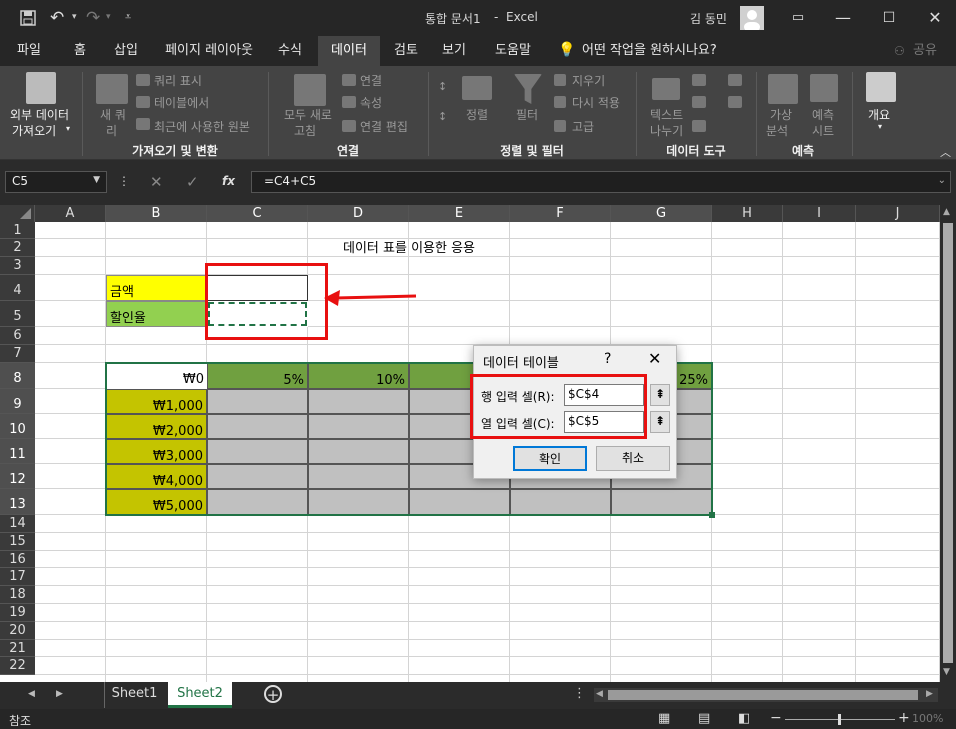 This screenshot has width=956, height=729. What do you see at coordinates (113, 114) in the screenshot?
I see `new-query-button: 새 쿼` at bounding box center [113, 114].